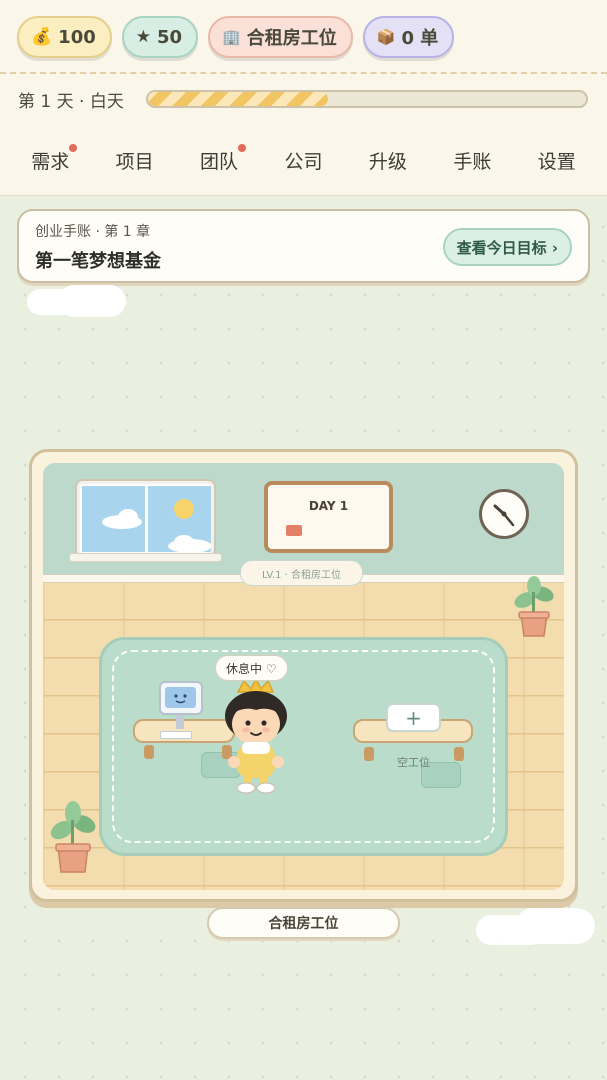 The width and height of the screenshot is (607, 1080). What do you see at coordinates (42, 36) in the screenshot?
I see `money-bag-icon: 💰` at bounding box center [42, 36].